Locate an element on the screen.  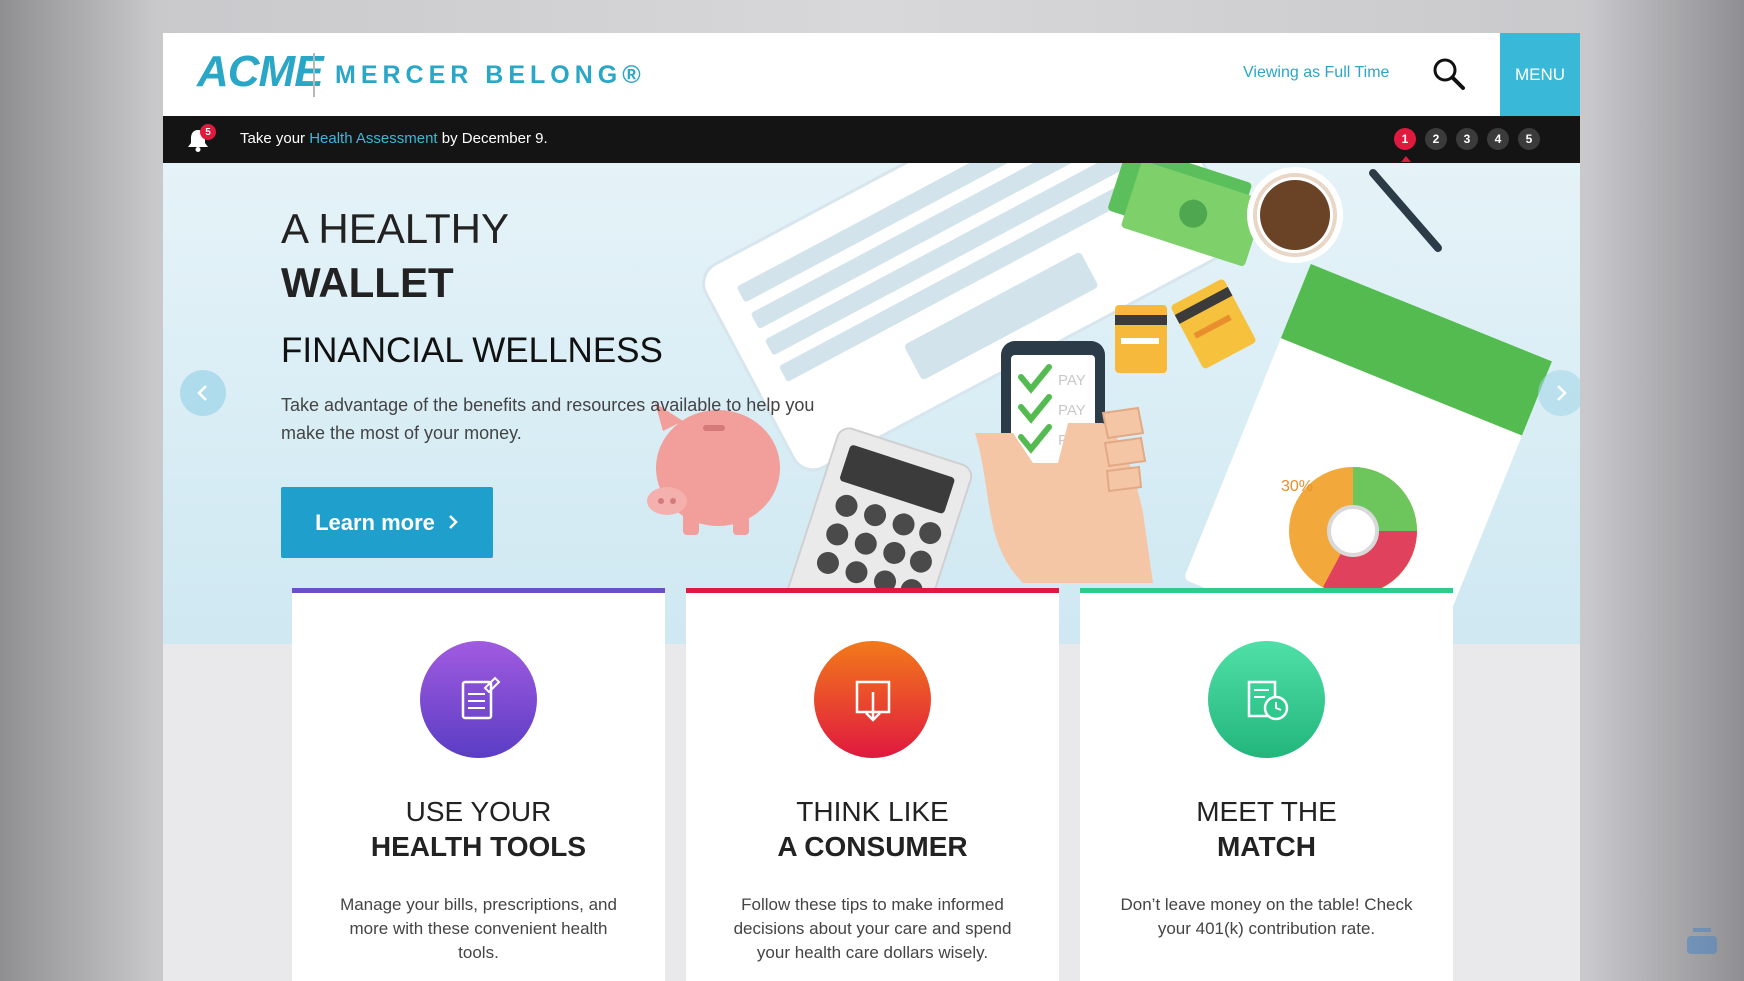
notification-page-3: 3 is located at coordinates (1467, 139).